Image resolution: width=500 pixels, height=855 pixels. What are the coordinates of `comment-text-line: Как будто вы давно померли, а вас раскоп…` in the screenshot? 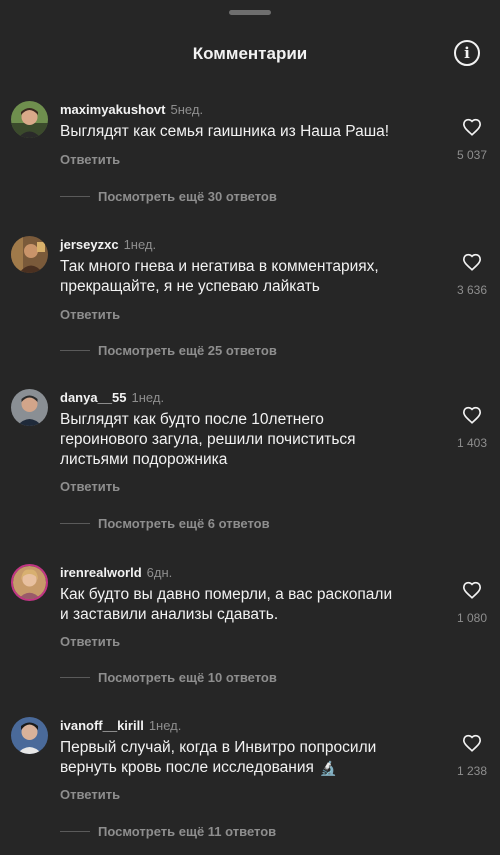 It's located at (226, 594).